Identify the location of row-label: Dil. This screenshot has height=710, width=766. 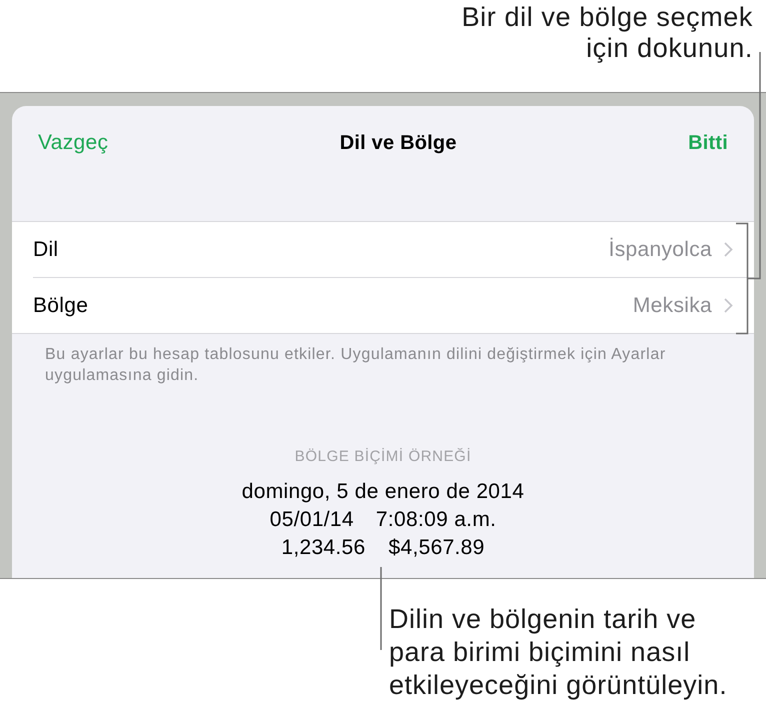
(45, 249).